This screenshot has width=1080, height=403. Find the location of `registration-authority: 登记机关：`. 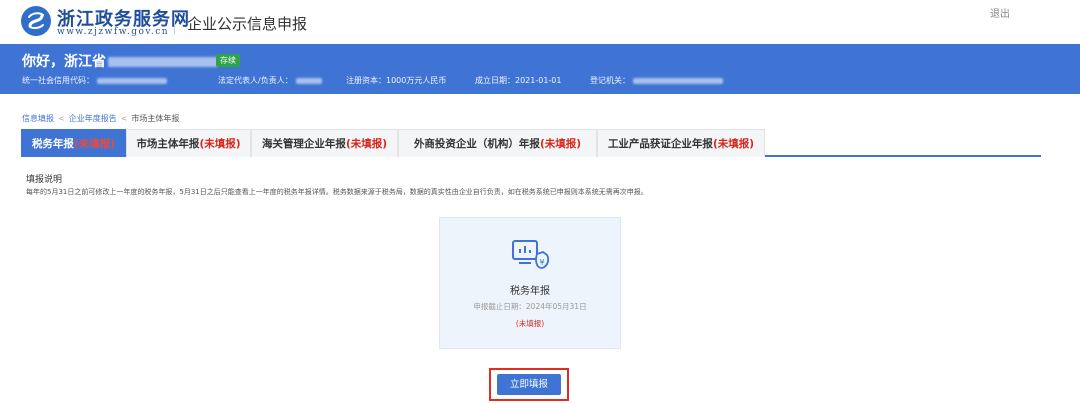

registration-authority: 登记机关： is located at coordinates (656, 80).